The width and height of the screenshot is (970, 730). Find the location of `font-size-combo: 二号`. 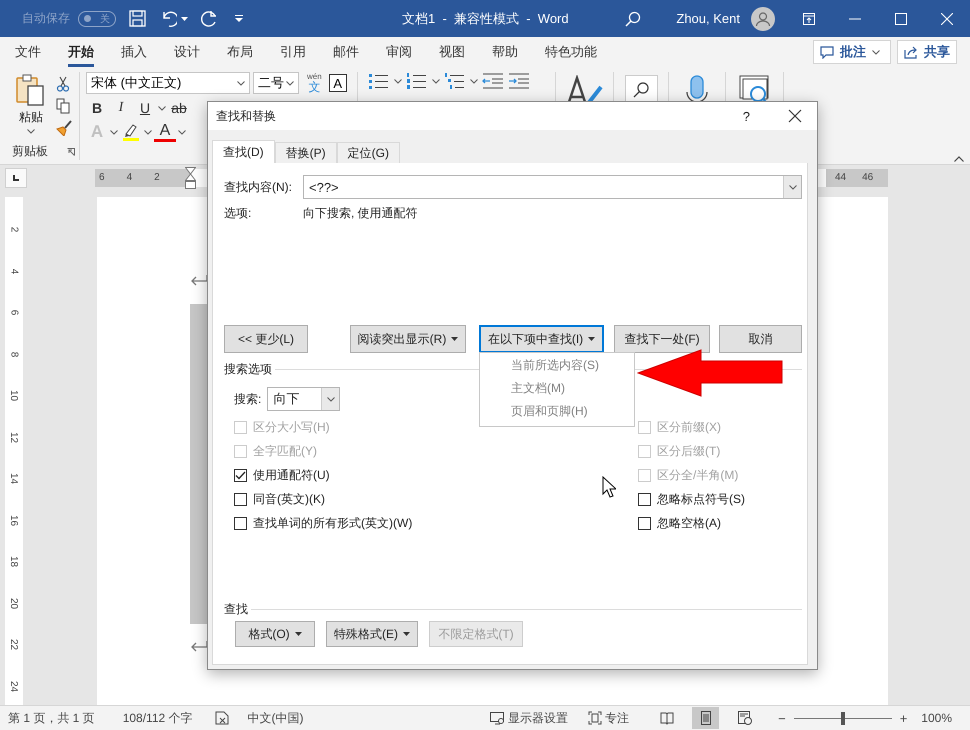

font-size-combo: 二号 is located at coordinates (276, 83).